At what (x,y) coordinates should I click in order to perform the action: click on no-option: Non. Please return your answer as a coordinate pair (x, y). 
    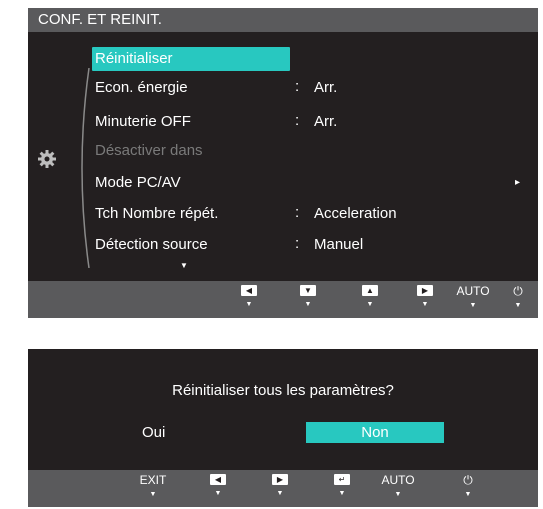
    Looking at the image, I should click on (375, 432).